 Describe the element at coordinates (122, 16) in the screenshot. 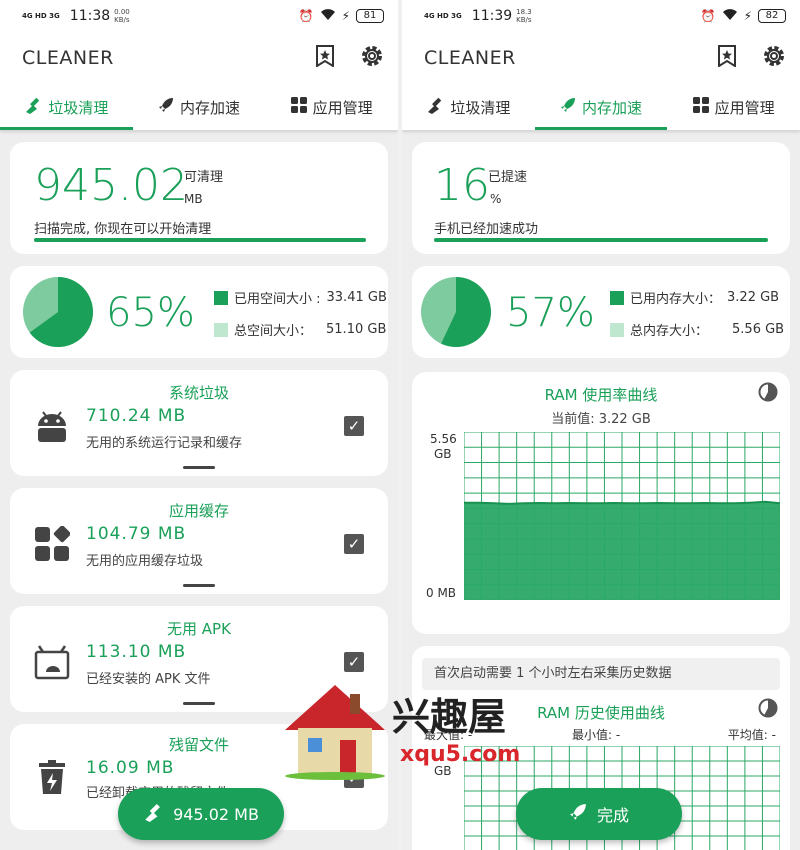

I see `net-speed: 0.00 KB/s` at that location.